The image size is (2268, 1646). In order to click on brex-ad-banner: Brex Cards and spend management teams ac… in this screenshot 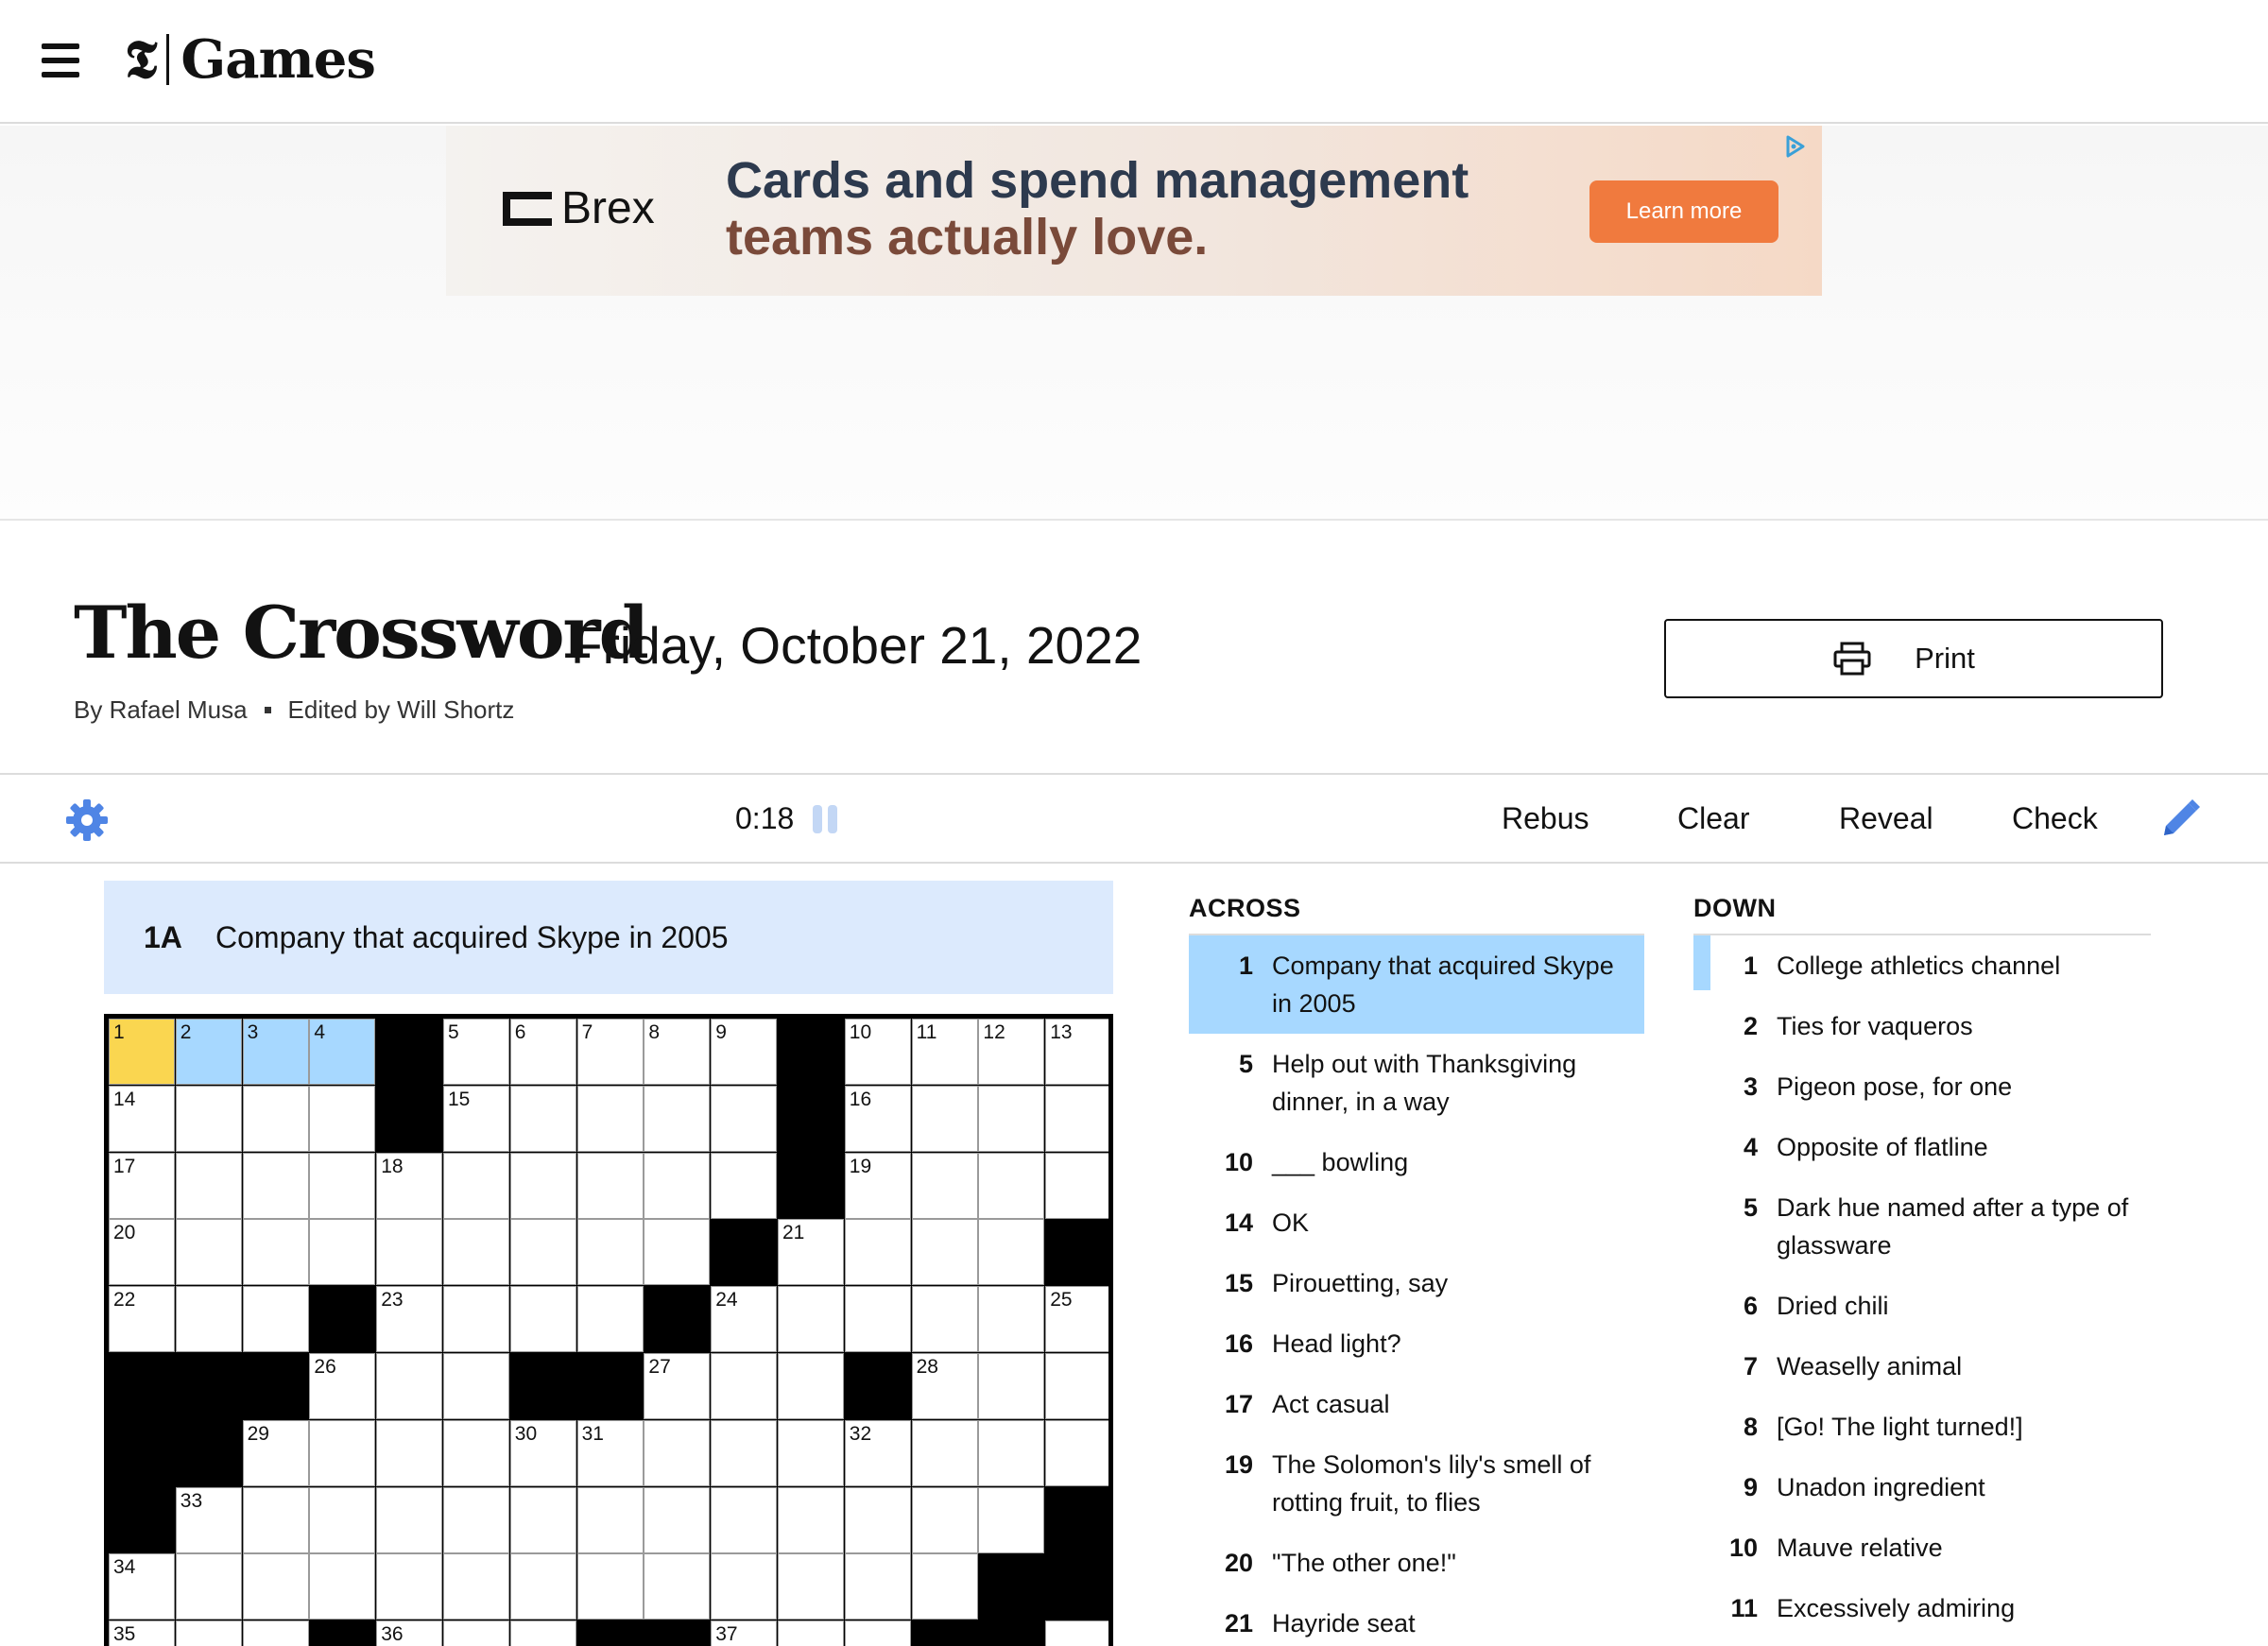, I will do `click(1134, 211)`.